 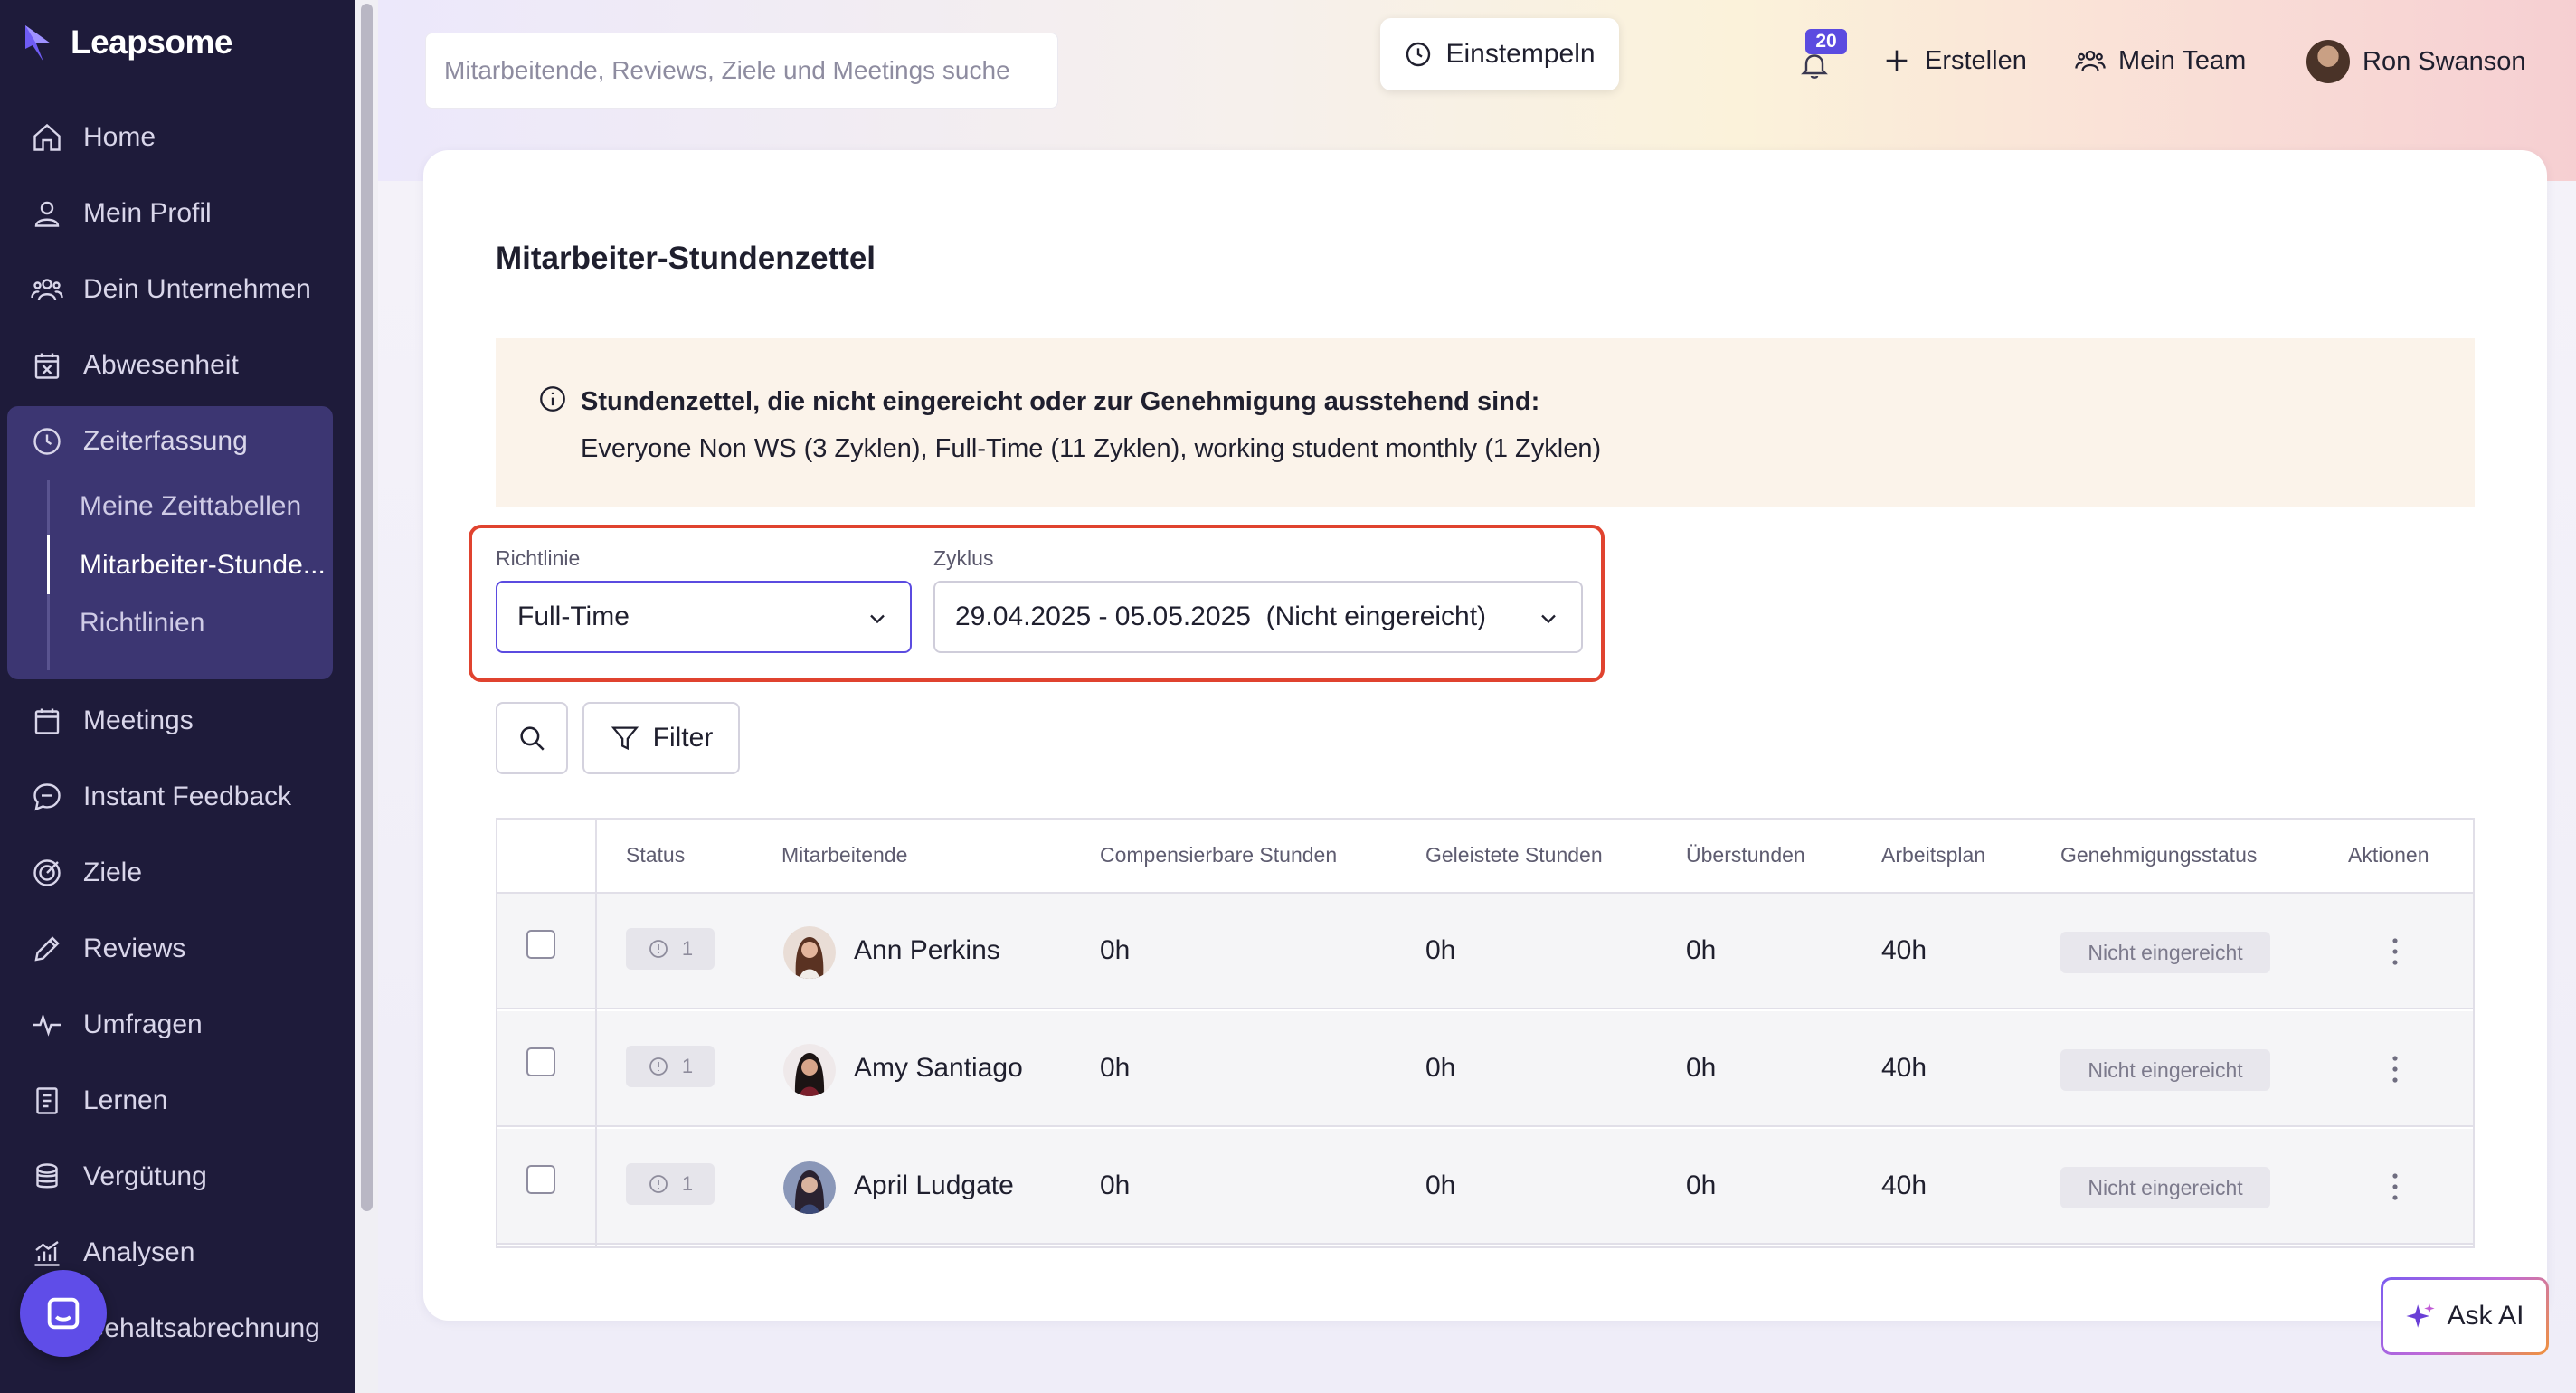 What do you see at coordinates (2485, 1316) in the screenshot?
I see `ask-ai-label: Ask AI` at bounding box center [2485, 1316].